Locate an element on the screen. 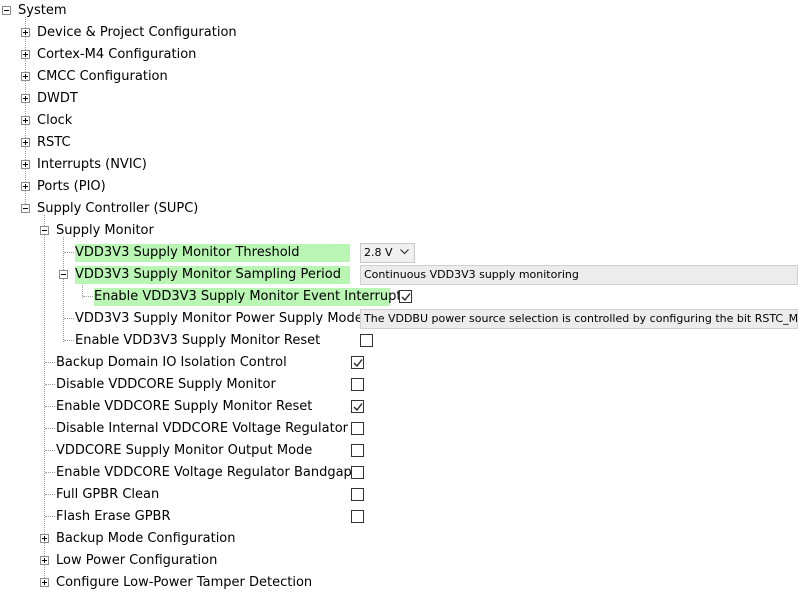 The image size is (798, 601). setting-vdd3v3-reset: Enable VDD3V3 Supply Monitor Reset is located at coordinates (399, 341).